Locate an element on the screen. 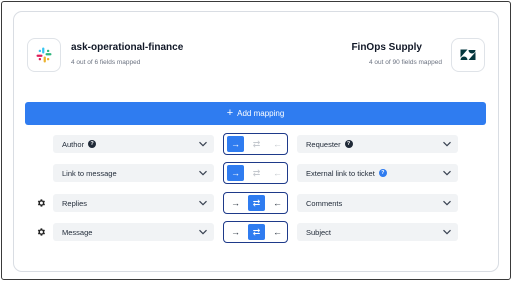 This screenshot has height=281, width=512. source-field-label: Replies is located at coordinates (75, 203).